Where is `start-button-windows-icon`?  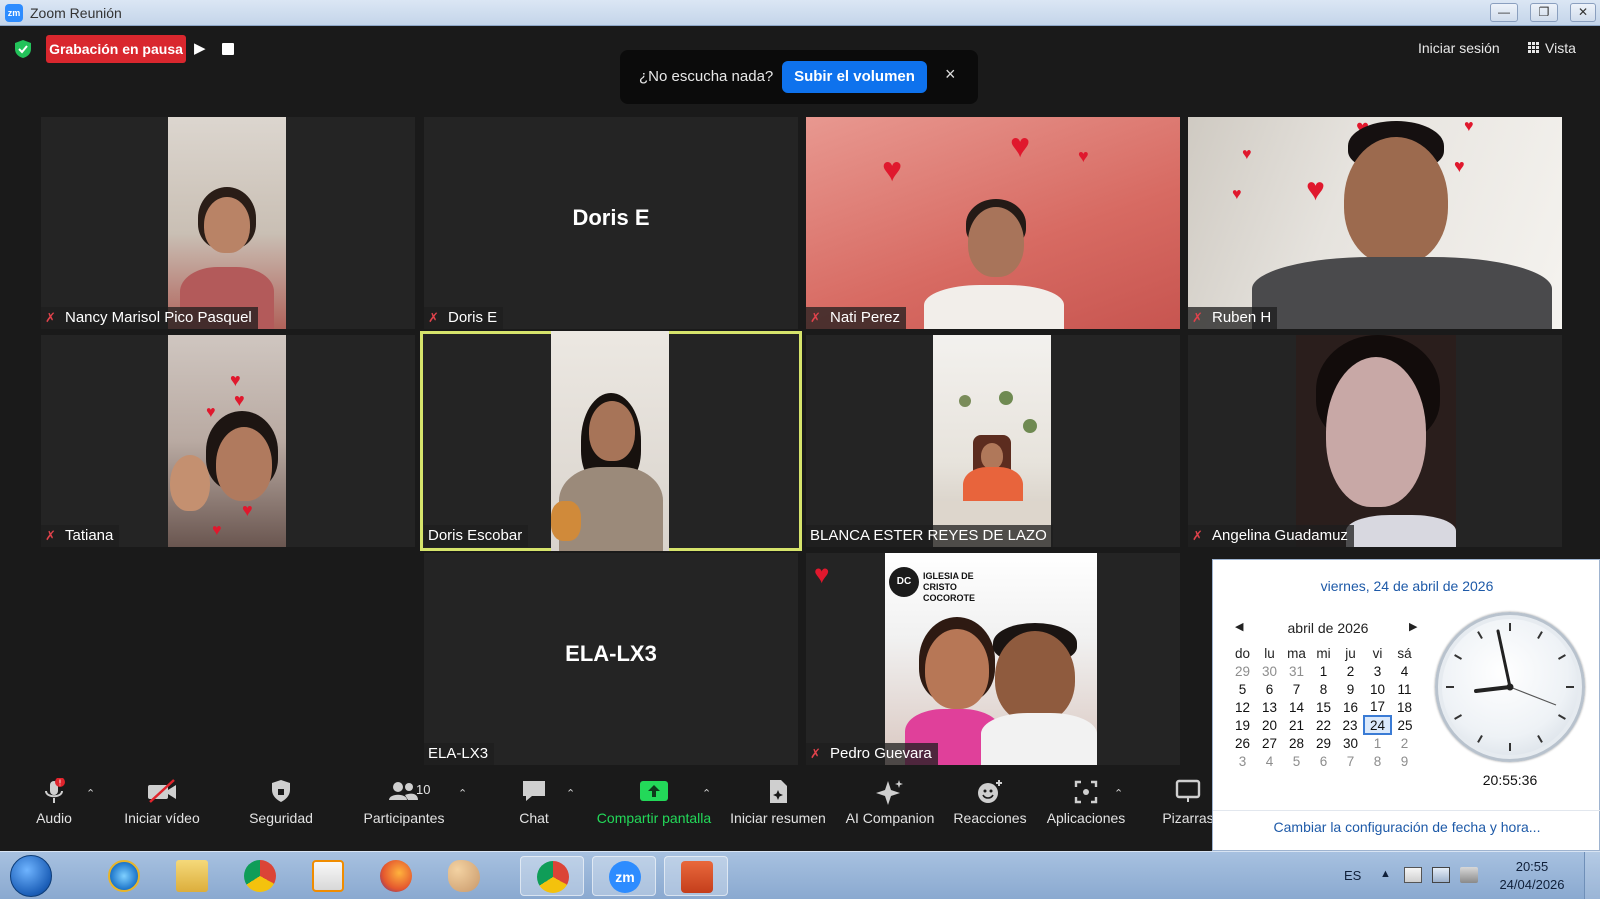
start-button-windows-icon is located at coordinates (31, 876).